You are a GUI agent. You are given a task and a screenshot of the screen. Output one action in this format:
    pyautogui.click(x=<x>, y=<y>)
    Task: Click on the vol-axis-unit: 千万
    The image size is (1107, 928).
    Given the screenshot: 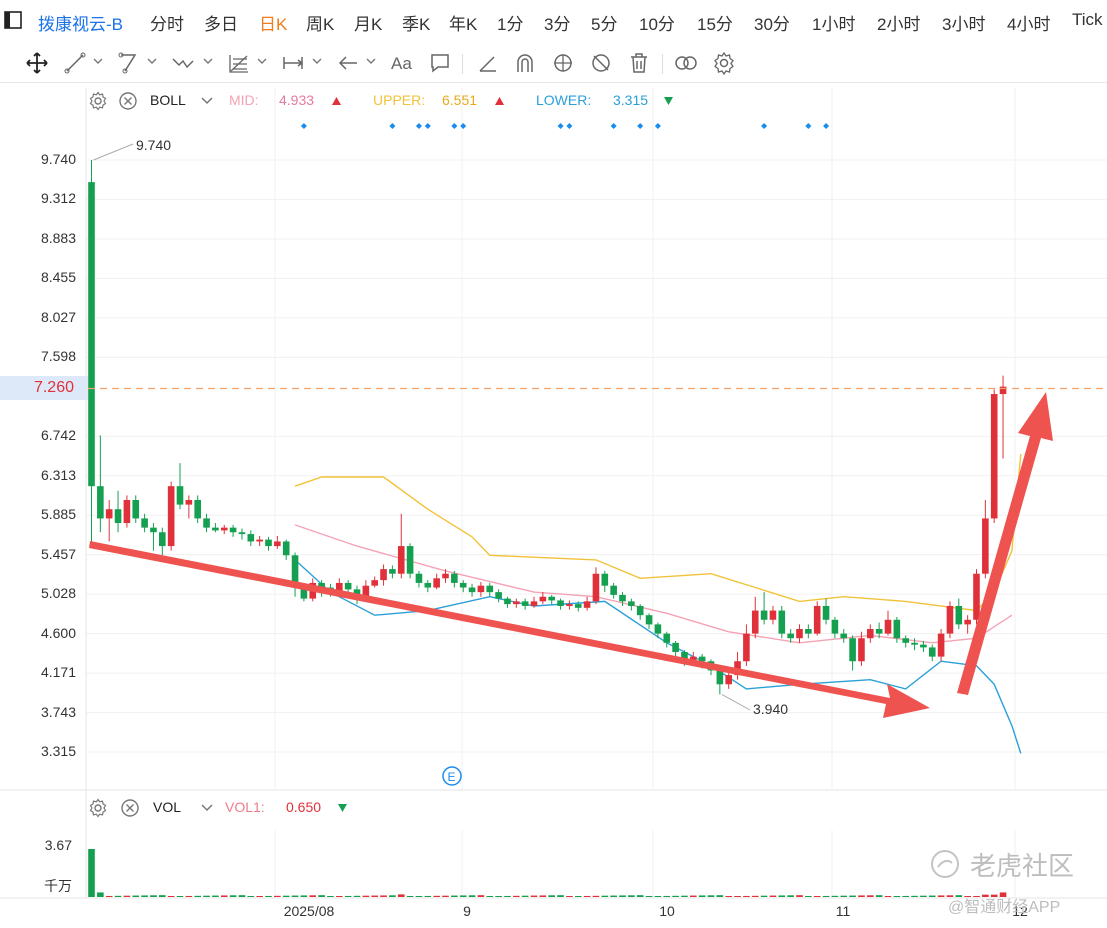 What is the action you would take?
    pyautogui.click(x=58, y=886)
    